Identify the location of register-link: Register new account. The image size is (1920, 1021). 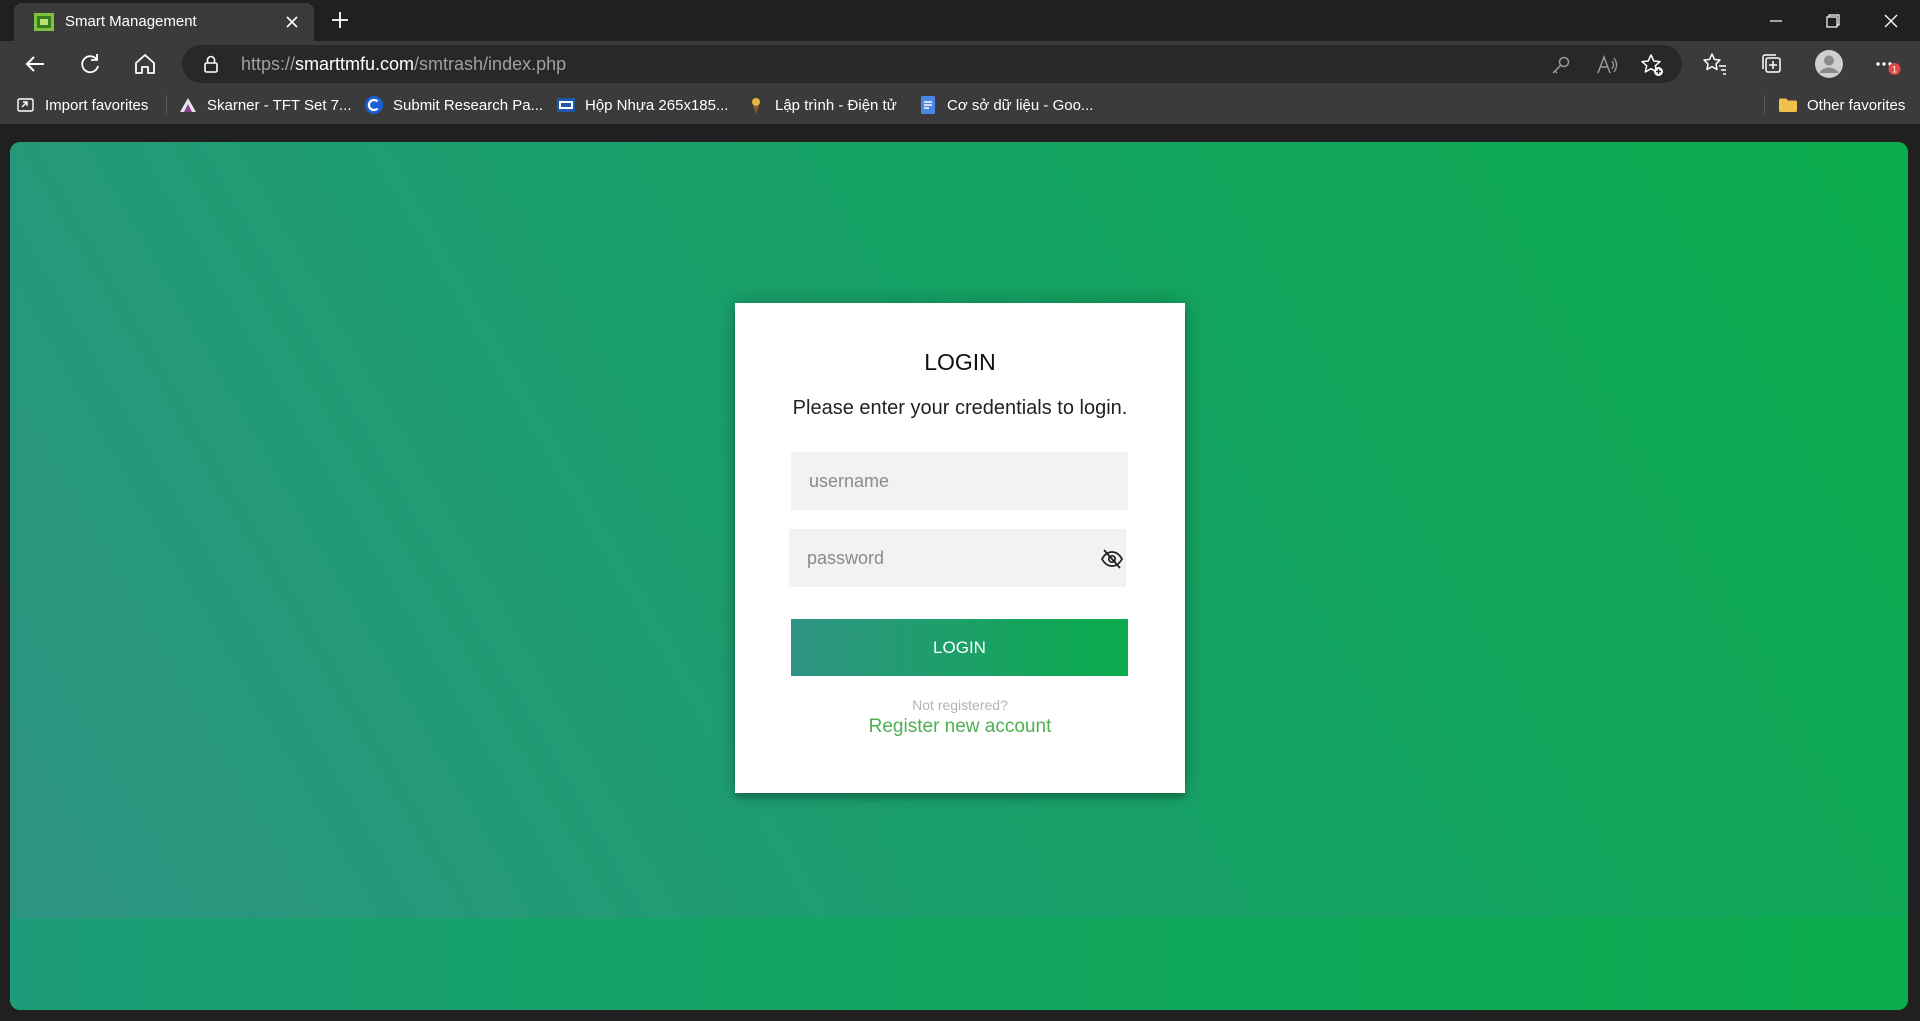
(960, 727).